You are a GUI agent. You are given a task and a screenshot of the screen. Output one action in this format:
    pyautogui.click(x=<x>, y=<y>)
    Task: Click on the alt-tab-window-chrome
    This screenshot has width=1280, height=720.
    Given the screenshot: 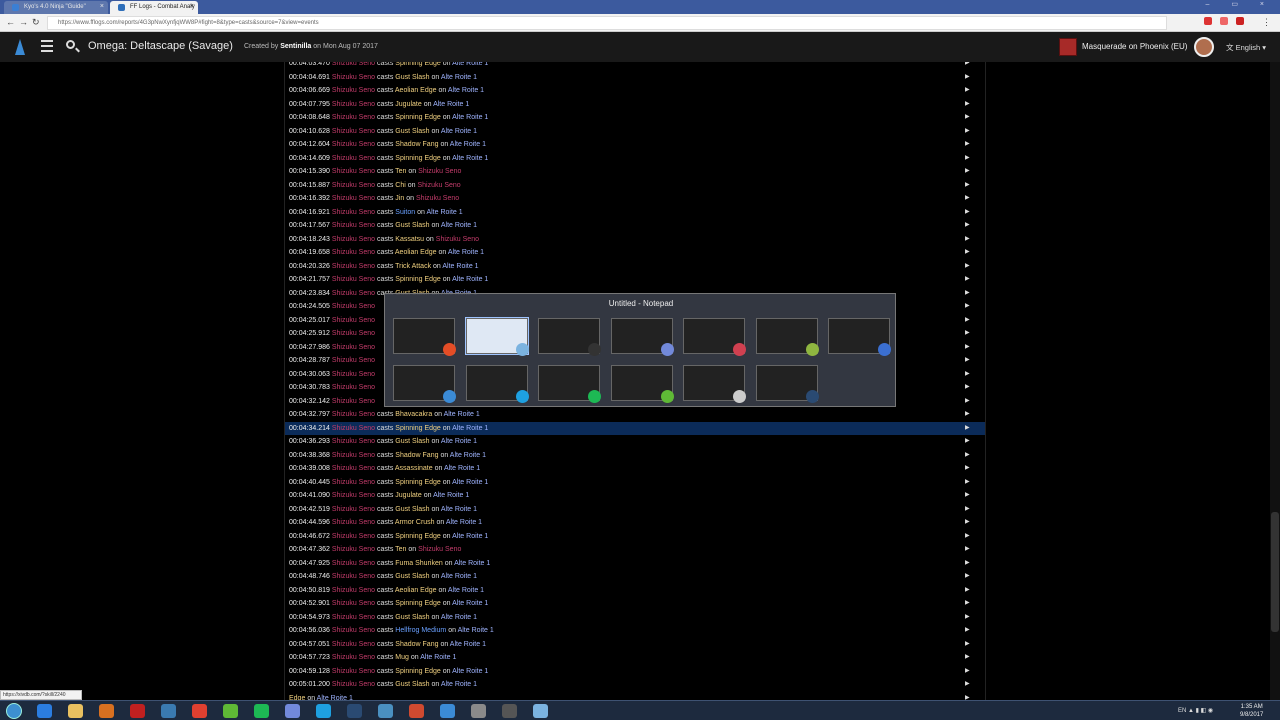 What is the action you would take?
    pyautogui.click(x=424, y=337)
    